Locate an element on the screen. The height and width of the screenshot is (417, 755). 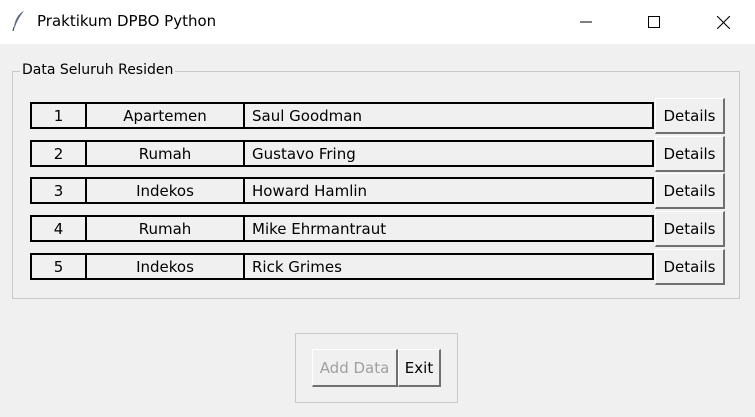
exit-button: Exit is located at coordinates (419, 368).